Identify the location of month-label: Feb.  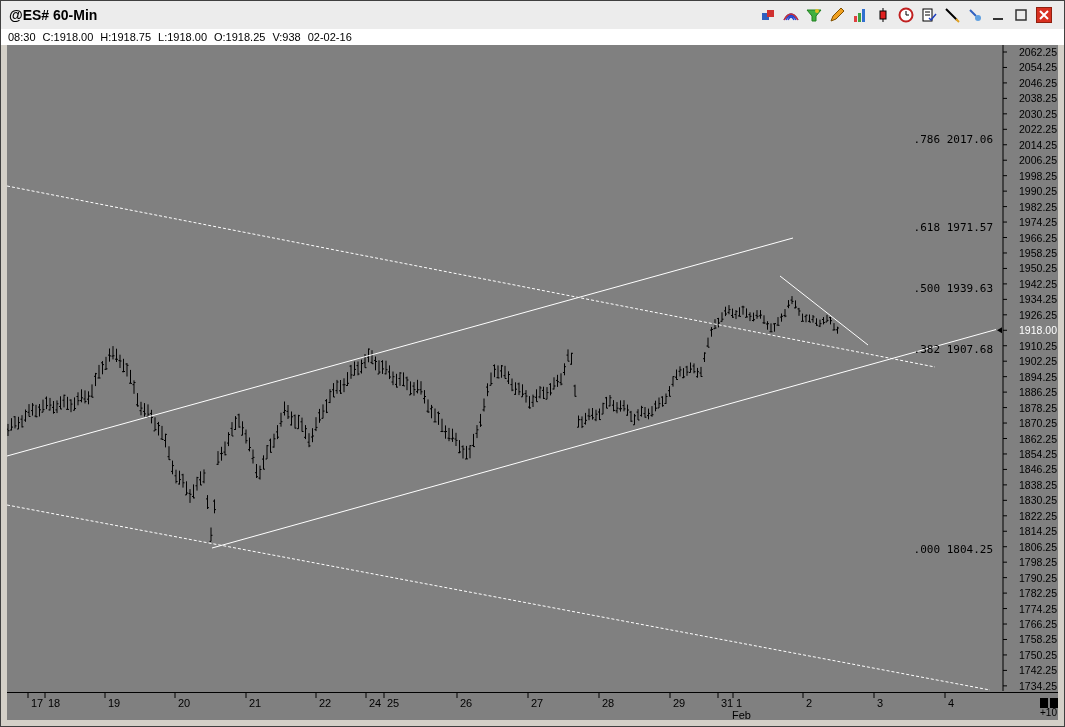
(741, 715).